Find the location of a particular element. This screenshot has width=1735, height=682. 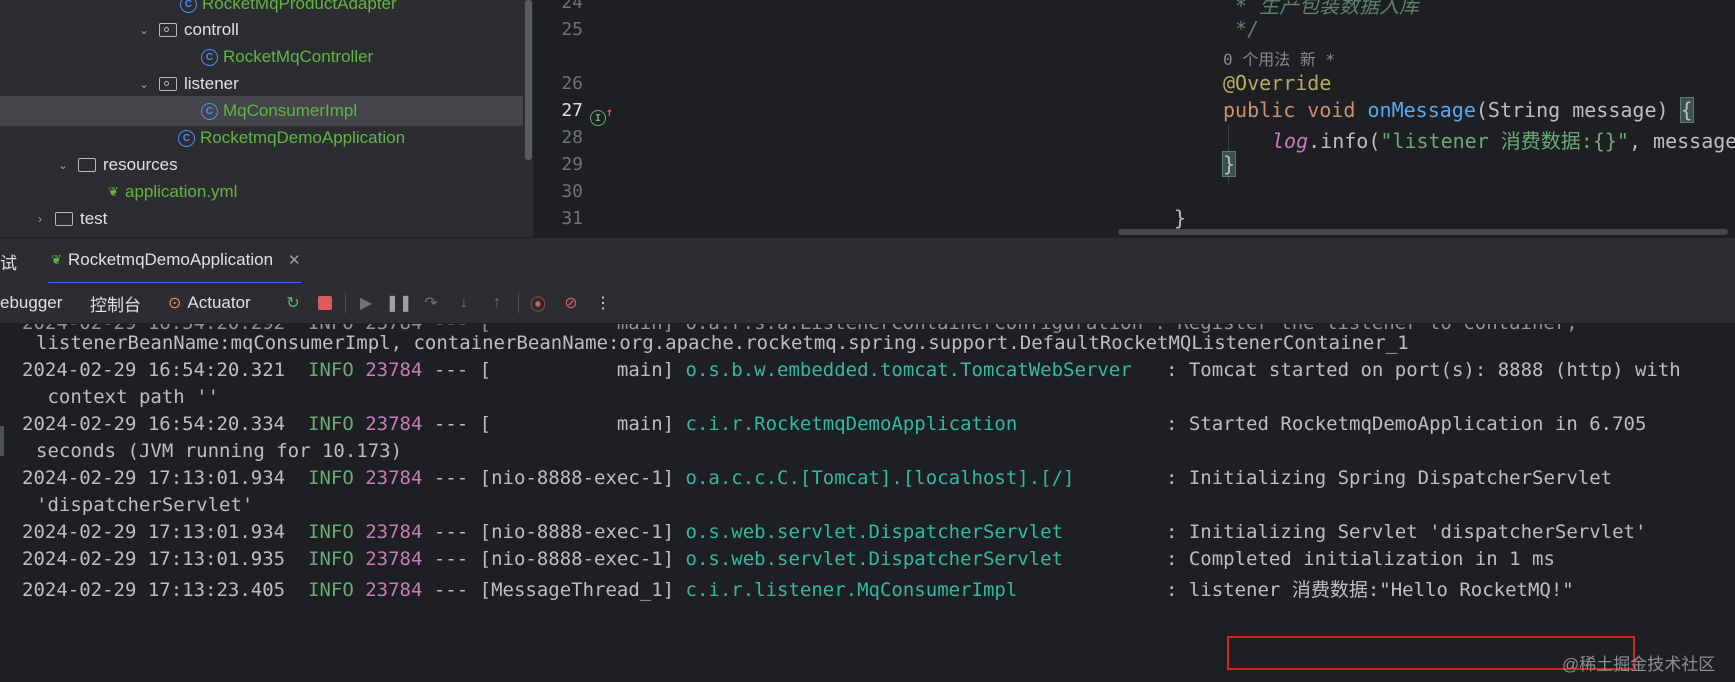

run-tool-window-tabs: 试 ❦ RocketmqDemoApplication ✕ is located at coordinates (867, 261).